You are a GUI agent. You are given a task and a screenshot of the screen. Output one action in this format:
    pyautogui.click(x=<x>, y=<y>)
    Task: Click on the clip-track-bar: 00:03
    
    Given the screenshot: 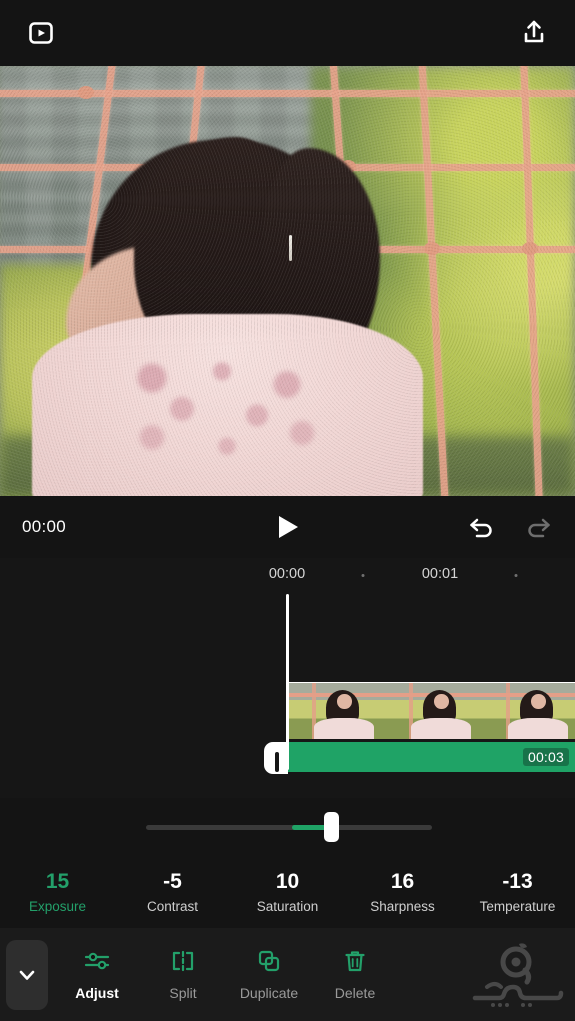 What is the action you would take?
    pyautogui.click(x=431, y=757)
    